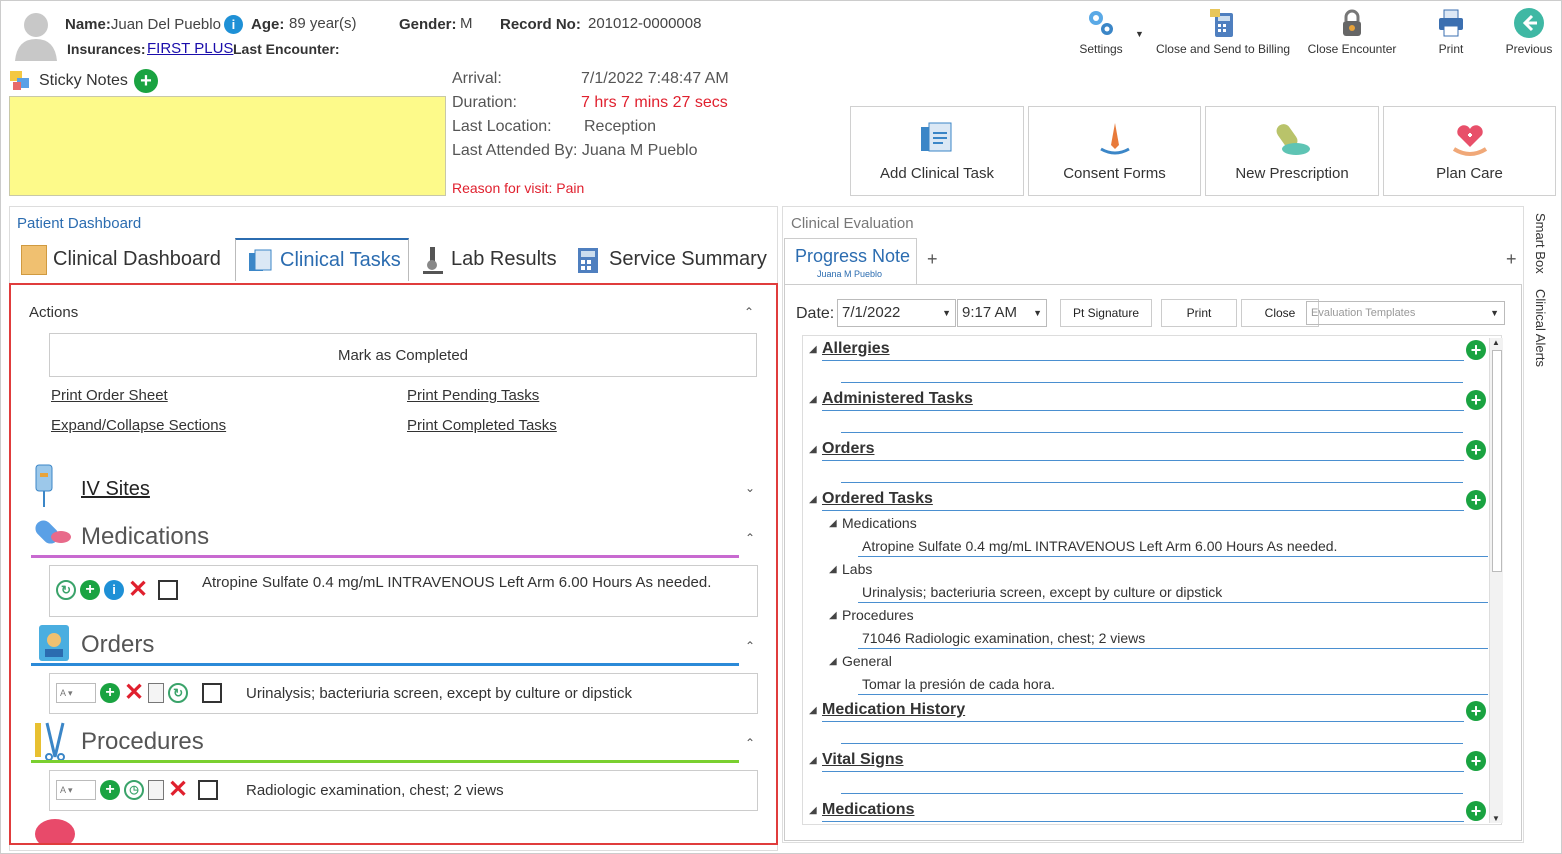  I want to click on allergies-toggle-icon: ◢, so click(813, 349).